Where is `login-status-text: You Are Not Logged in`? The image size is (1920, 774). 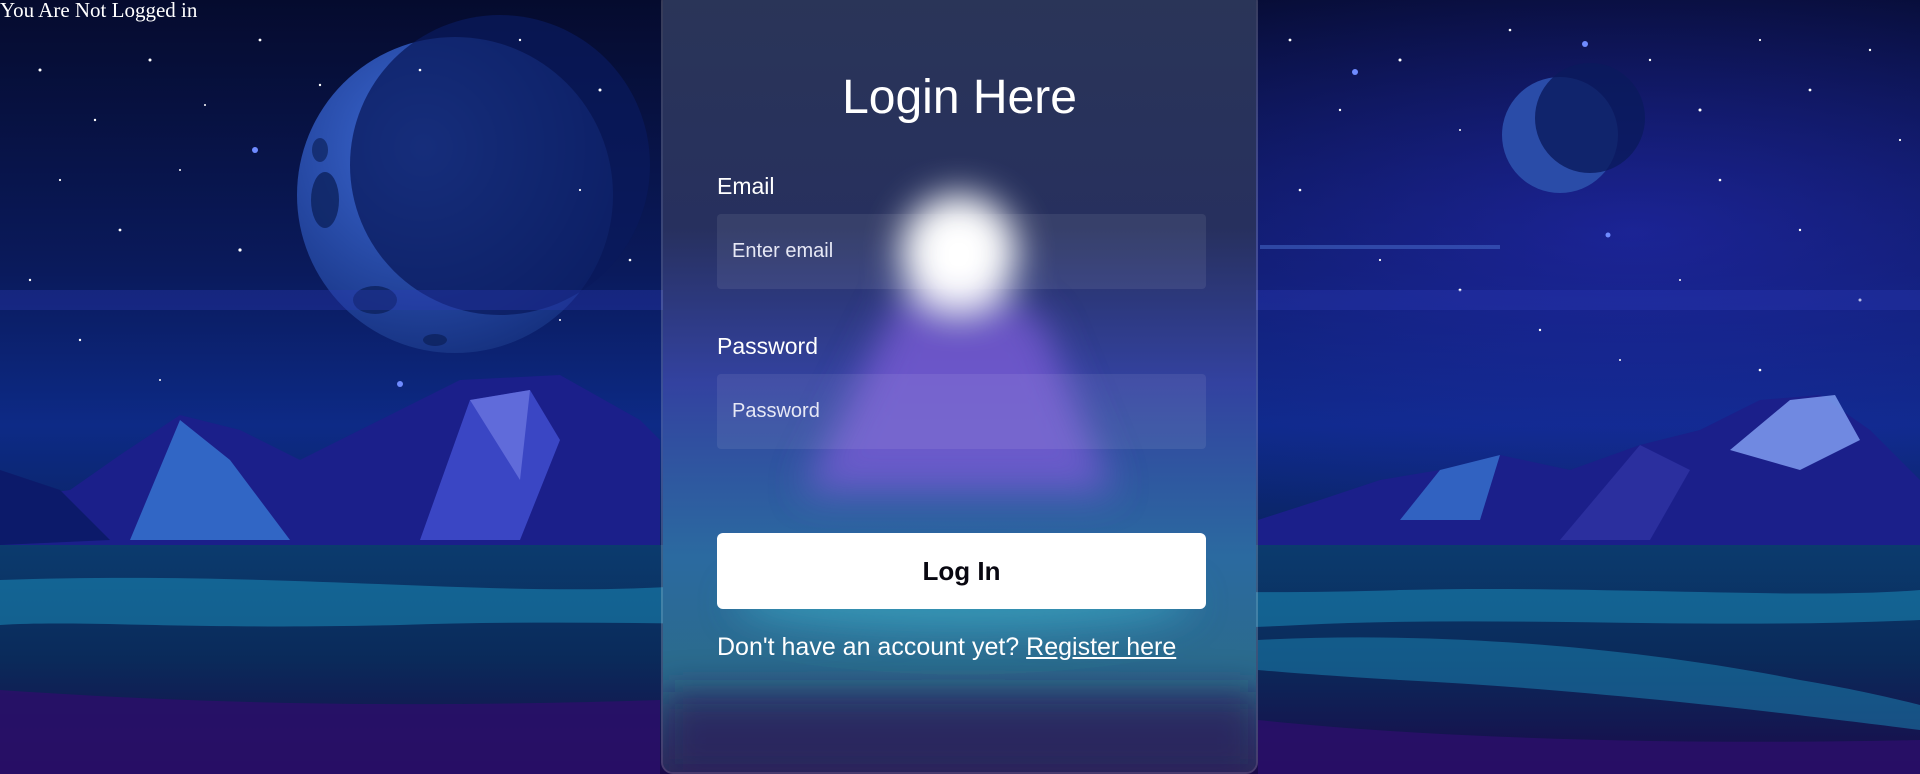
login-status-text: You Are Not Logged in is located at coordinates (99, 11).